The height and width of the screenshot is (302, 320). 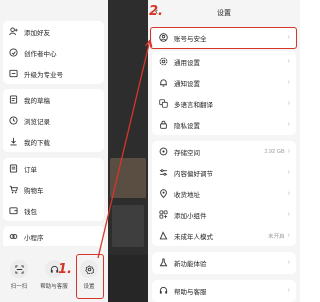 I want to click on drawer-group-apps: 小程序, so click(x=53, y=237).